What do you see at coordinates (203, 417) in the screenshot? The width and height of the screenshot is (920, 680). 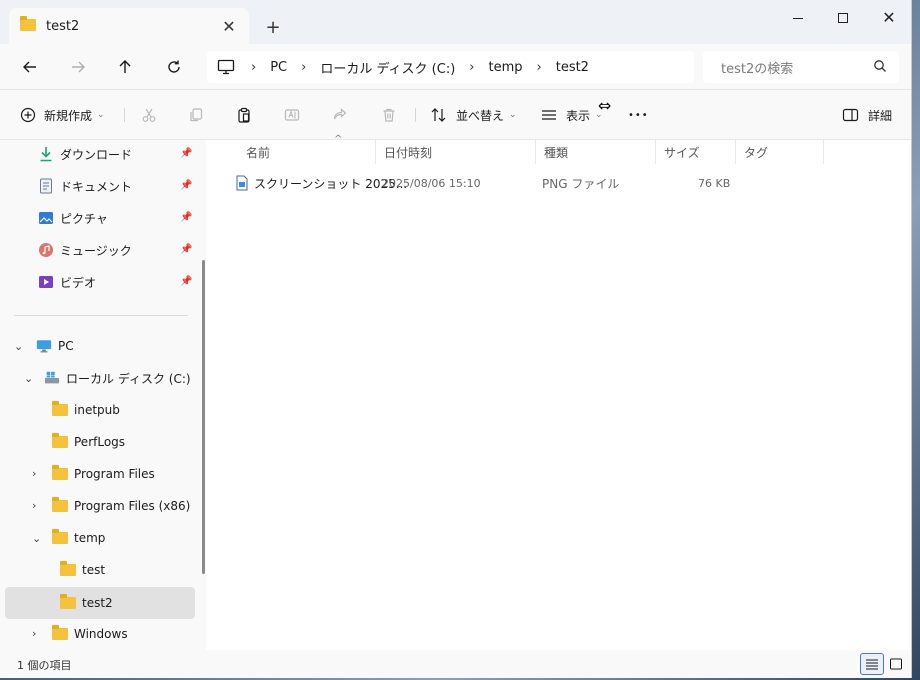 I see `sidebar-scrollbar` at bounding box center [203, 417].